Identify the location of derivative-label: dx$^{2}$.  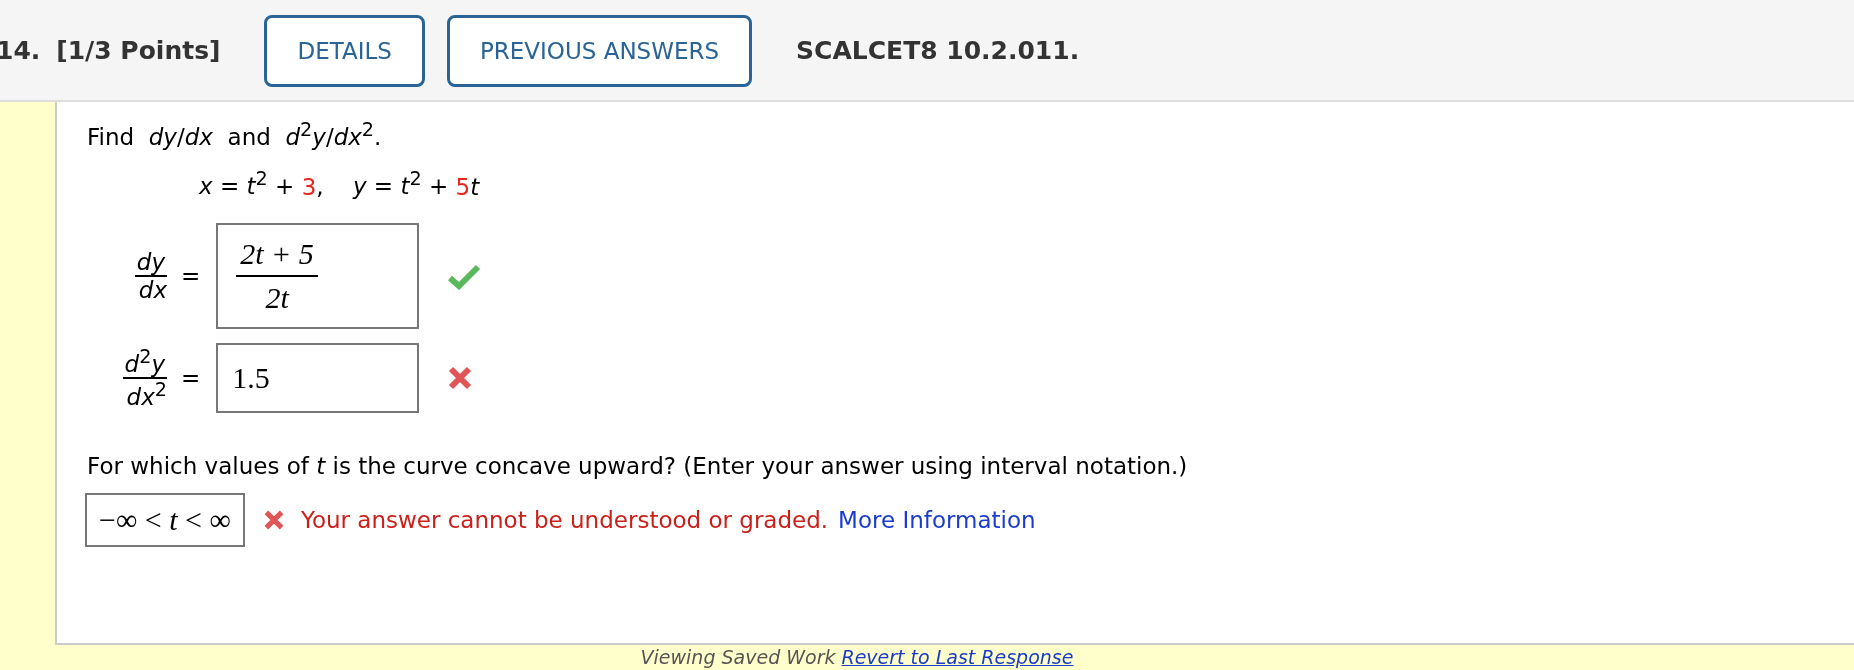
(146, 395).